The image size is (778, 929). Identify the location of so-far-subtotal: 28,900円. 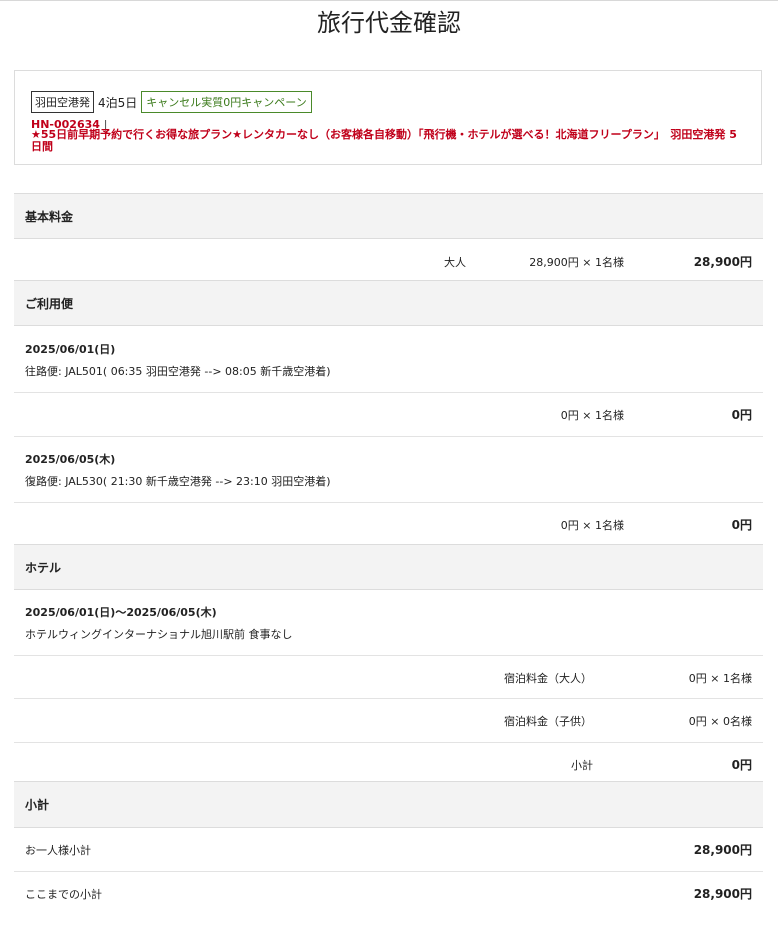
(722, 894).